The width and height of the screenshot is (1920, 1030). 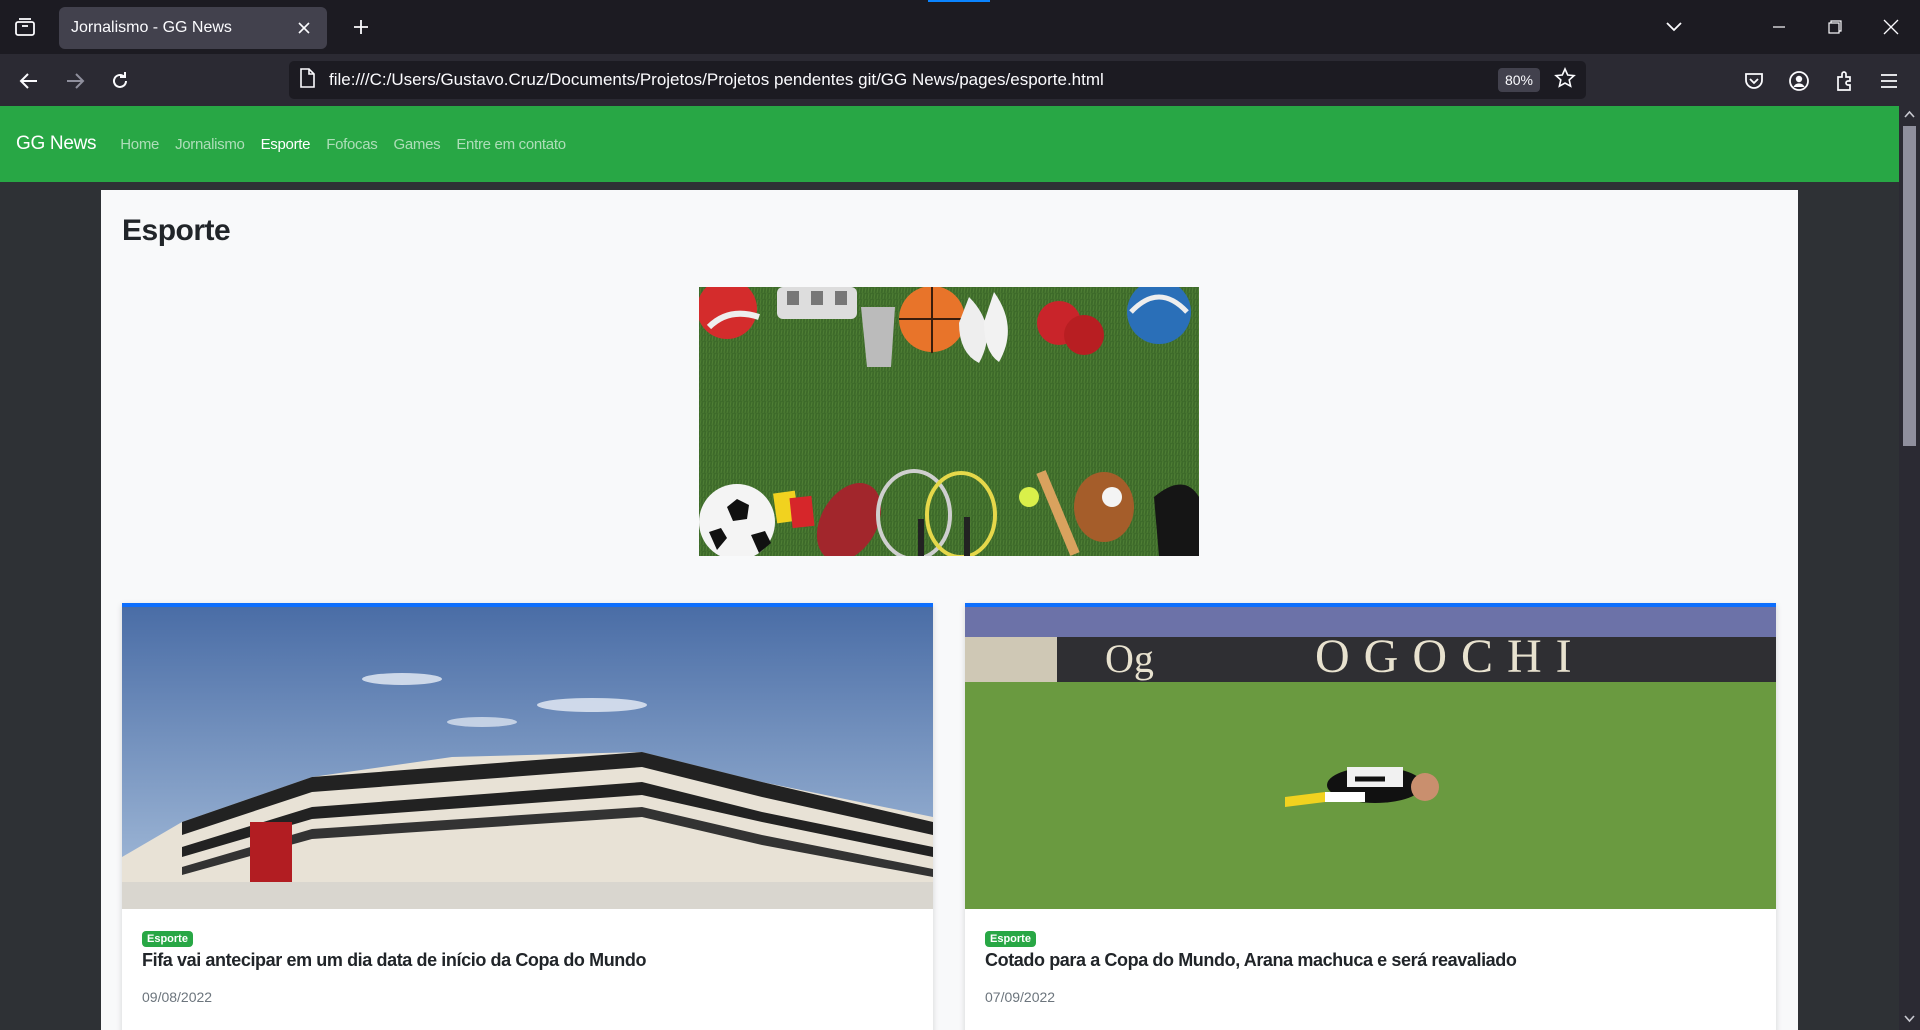 I want to click on tab-title: Jornalismo - GG News, so click(x=151, y=27).